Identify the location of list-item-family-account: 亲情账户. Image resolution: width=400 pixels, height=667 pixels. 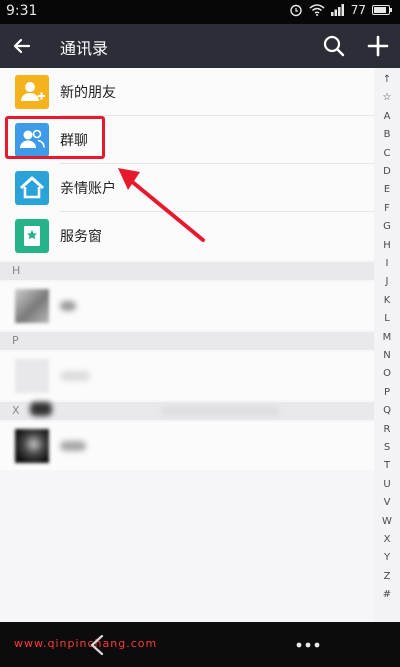
(187, 188).